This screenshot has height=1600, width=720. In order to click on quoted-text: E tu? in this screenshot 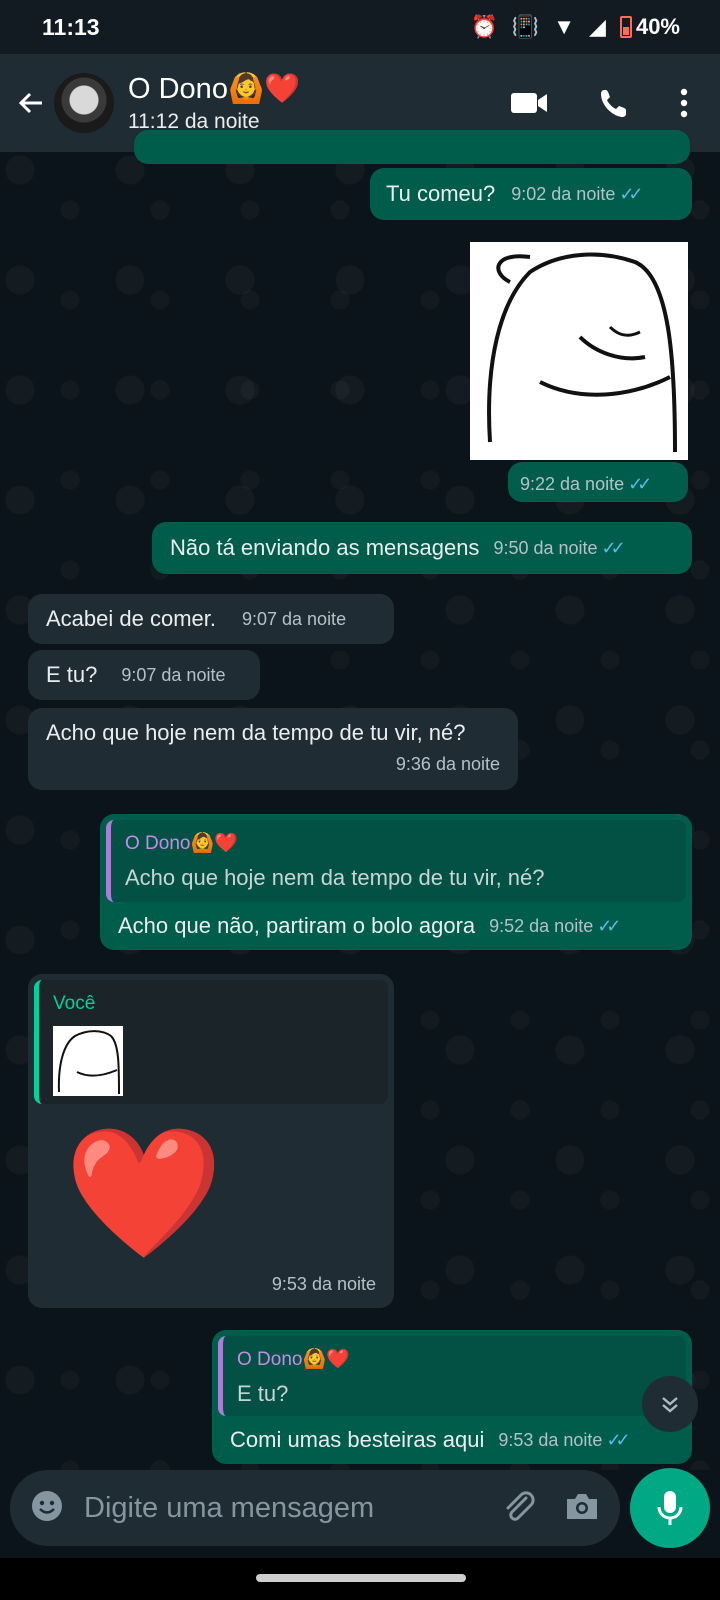, I will do `click(263, 1393)`.